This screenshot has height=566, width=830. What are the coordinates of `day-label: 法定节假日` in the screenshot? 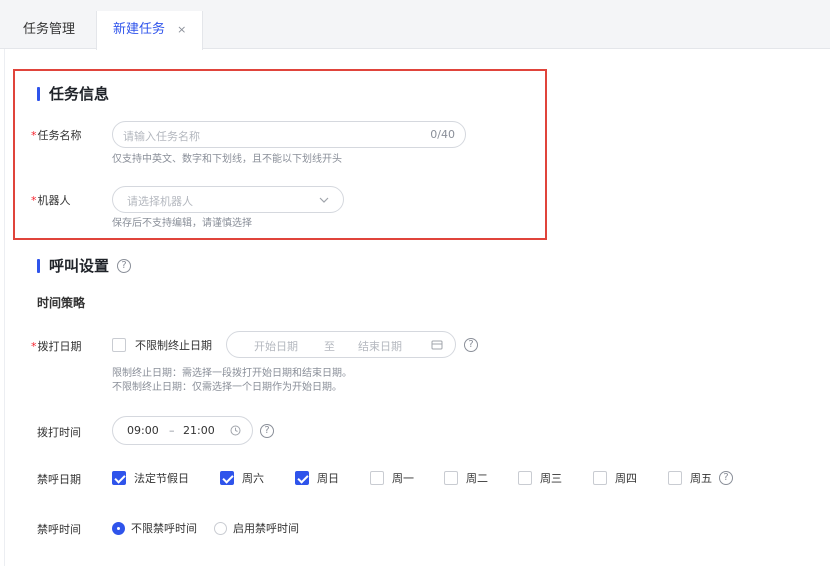 It's located at (161, 478).